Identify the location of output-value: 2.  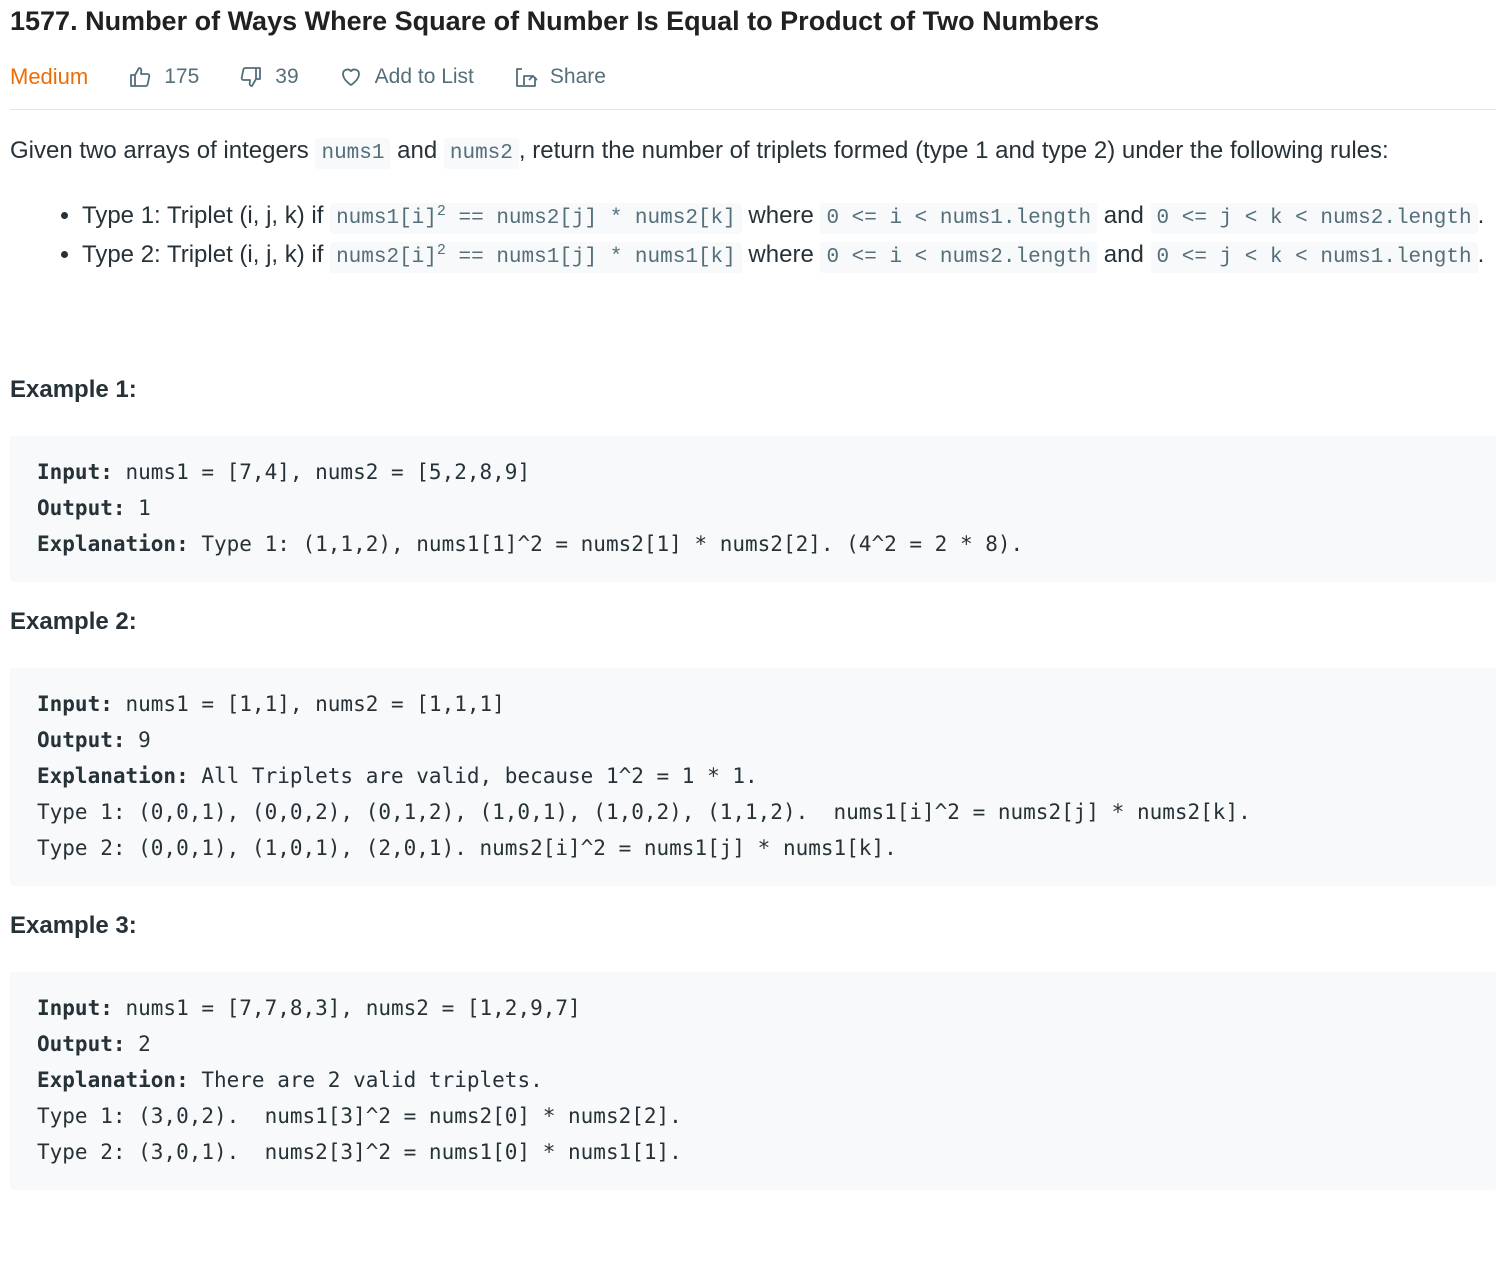
(138, 1044).